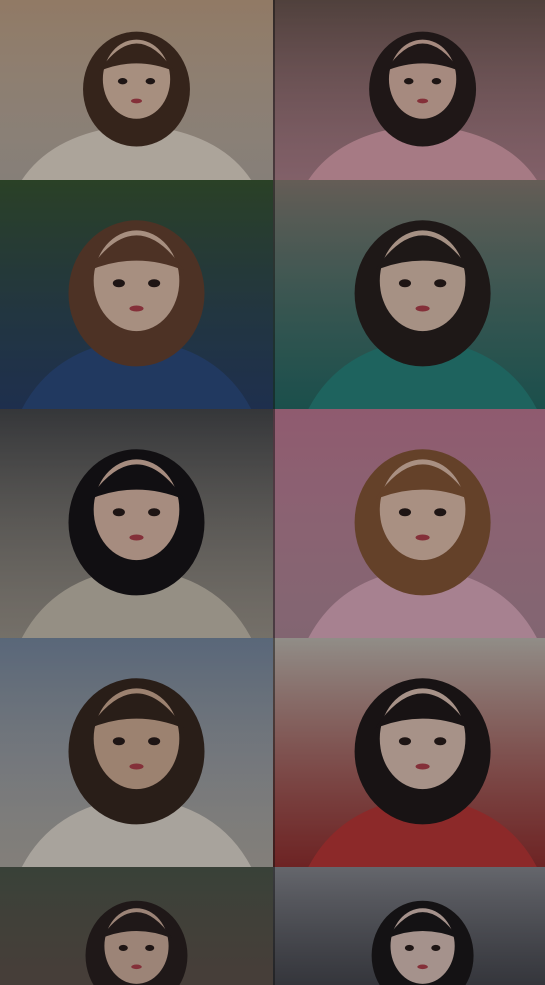  I want to click on column-divider, so click(274, 492).